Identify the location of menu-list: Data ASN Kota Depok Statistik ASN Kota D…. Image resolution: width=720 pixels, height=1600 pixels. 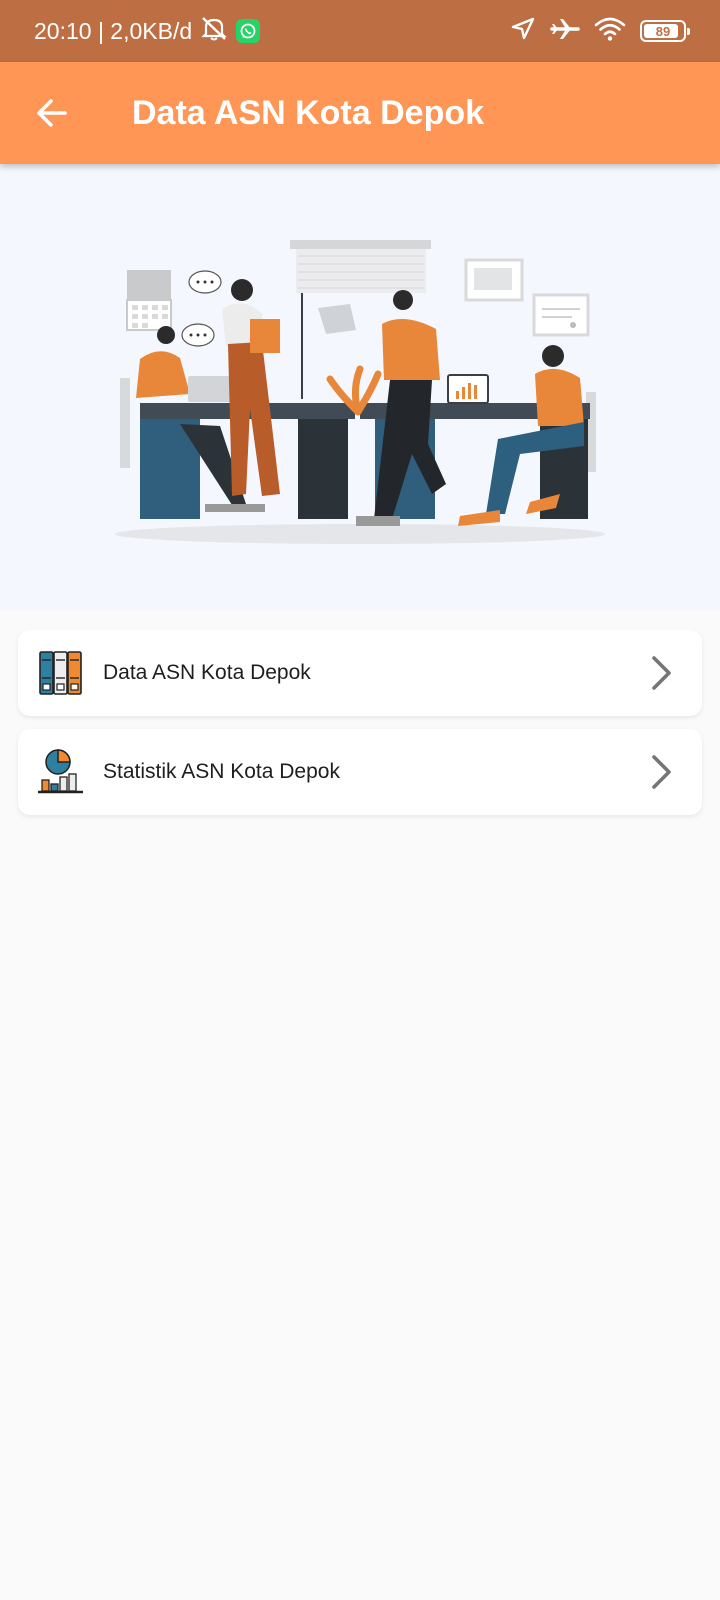
(360, 729).